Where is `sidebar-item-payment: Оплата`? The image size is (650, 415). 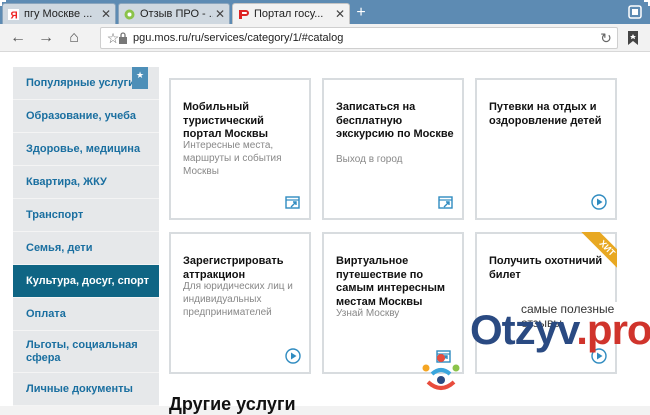 sidebar-item-payment: Оплата is located at coordinates (86, 314).